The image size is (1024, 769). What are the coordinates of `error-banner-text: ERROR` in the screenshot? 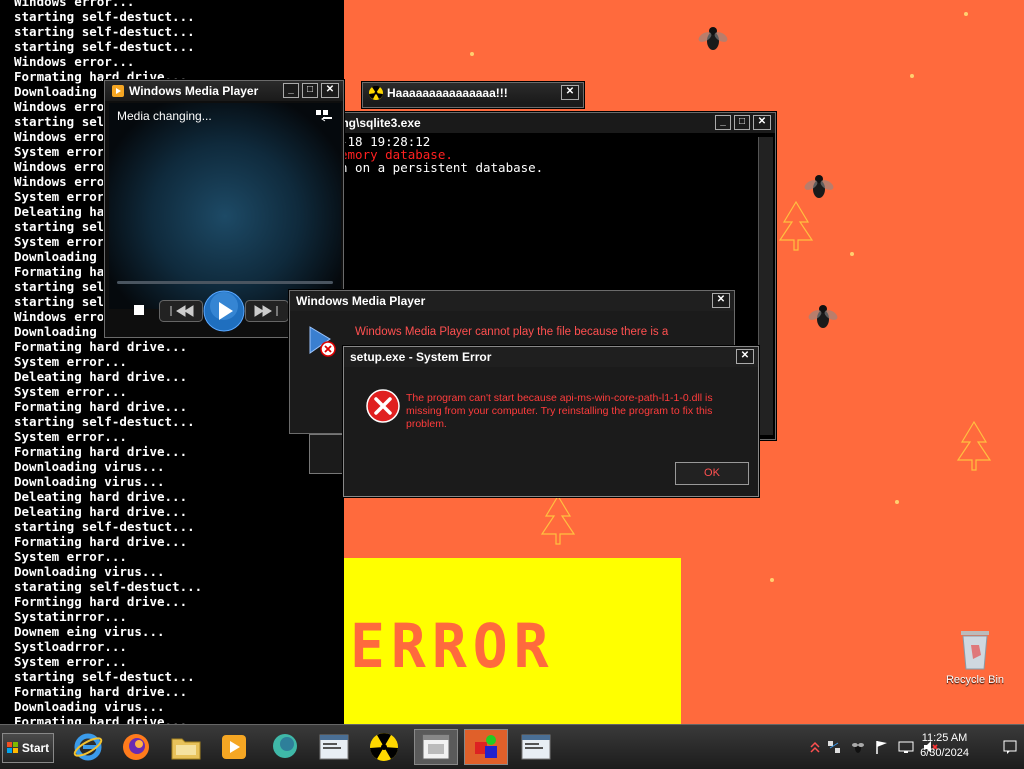 It's located at (452, 646).